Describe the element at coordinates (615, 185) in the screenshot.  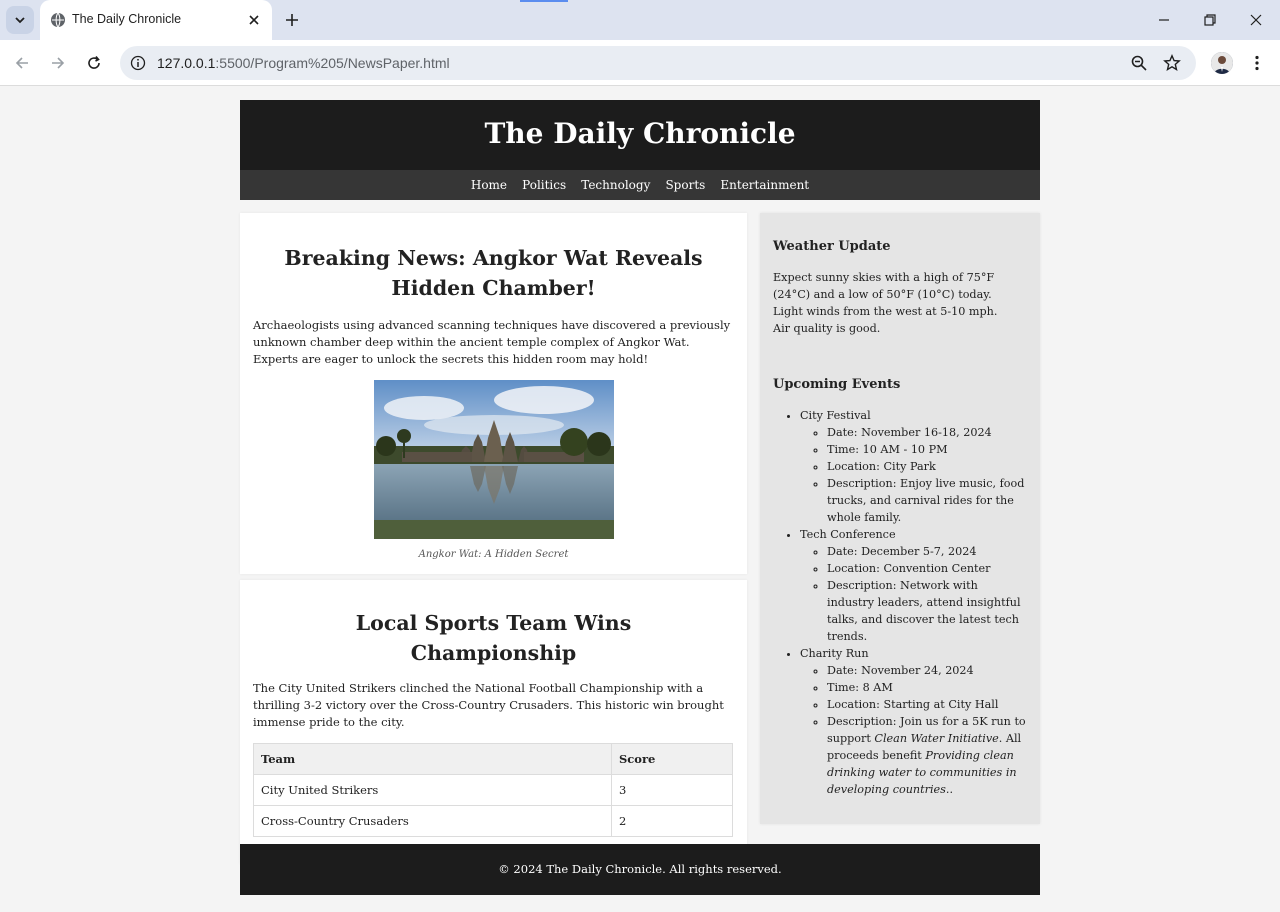
I see `nav-technology: Technology` at that location.